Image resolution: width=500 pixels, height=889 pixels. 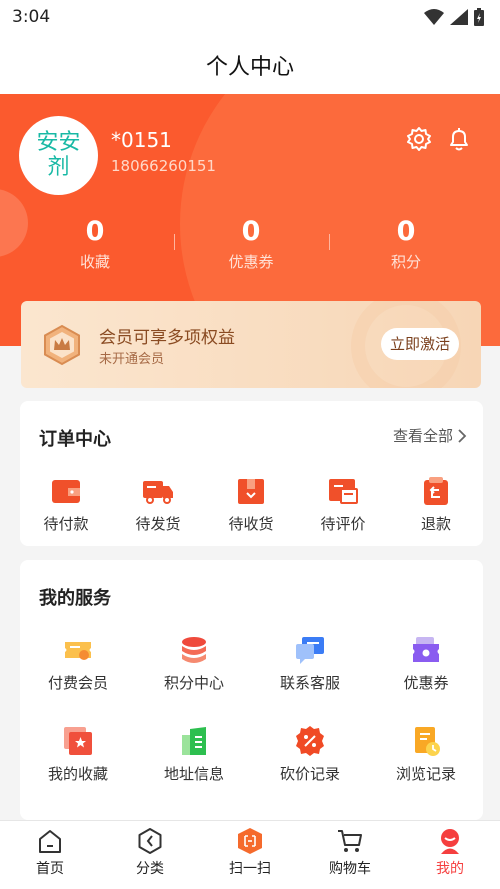 What do you see at coordinates (14, 223) in the screenshot?
I see `decor-circle` at bounding box center [14, 223].